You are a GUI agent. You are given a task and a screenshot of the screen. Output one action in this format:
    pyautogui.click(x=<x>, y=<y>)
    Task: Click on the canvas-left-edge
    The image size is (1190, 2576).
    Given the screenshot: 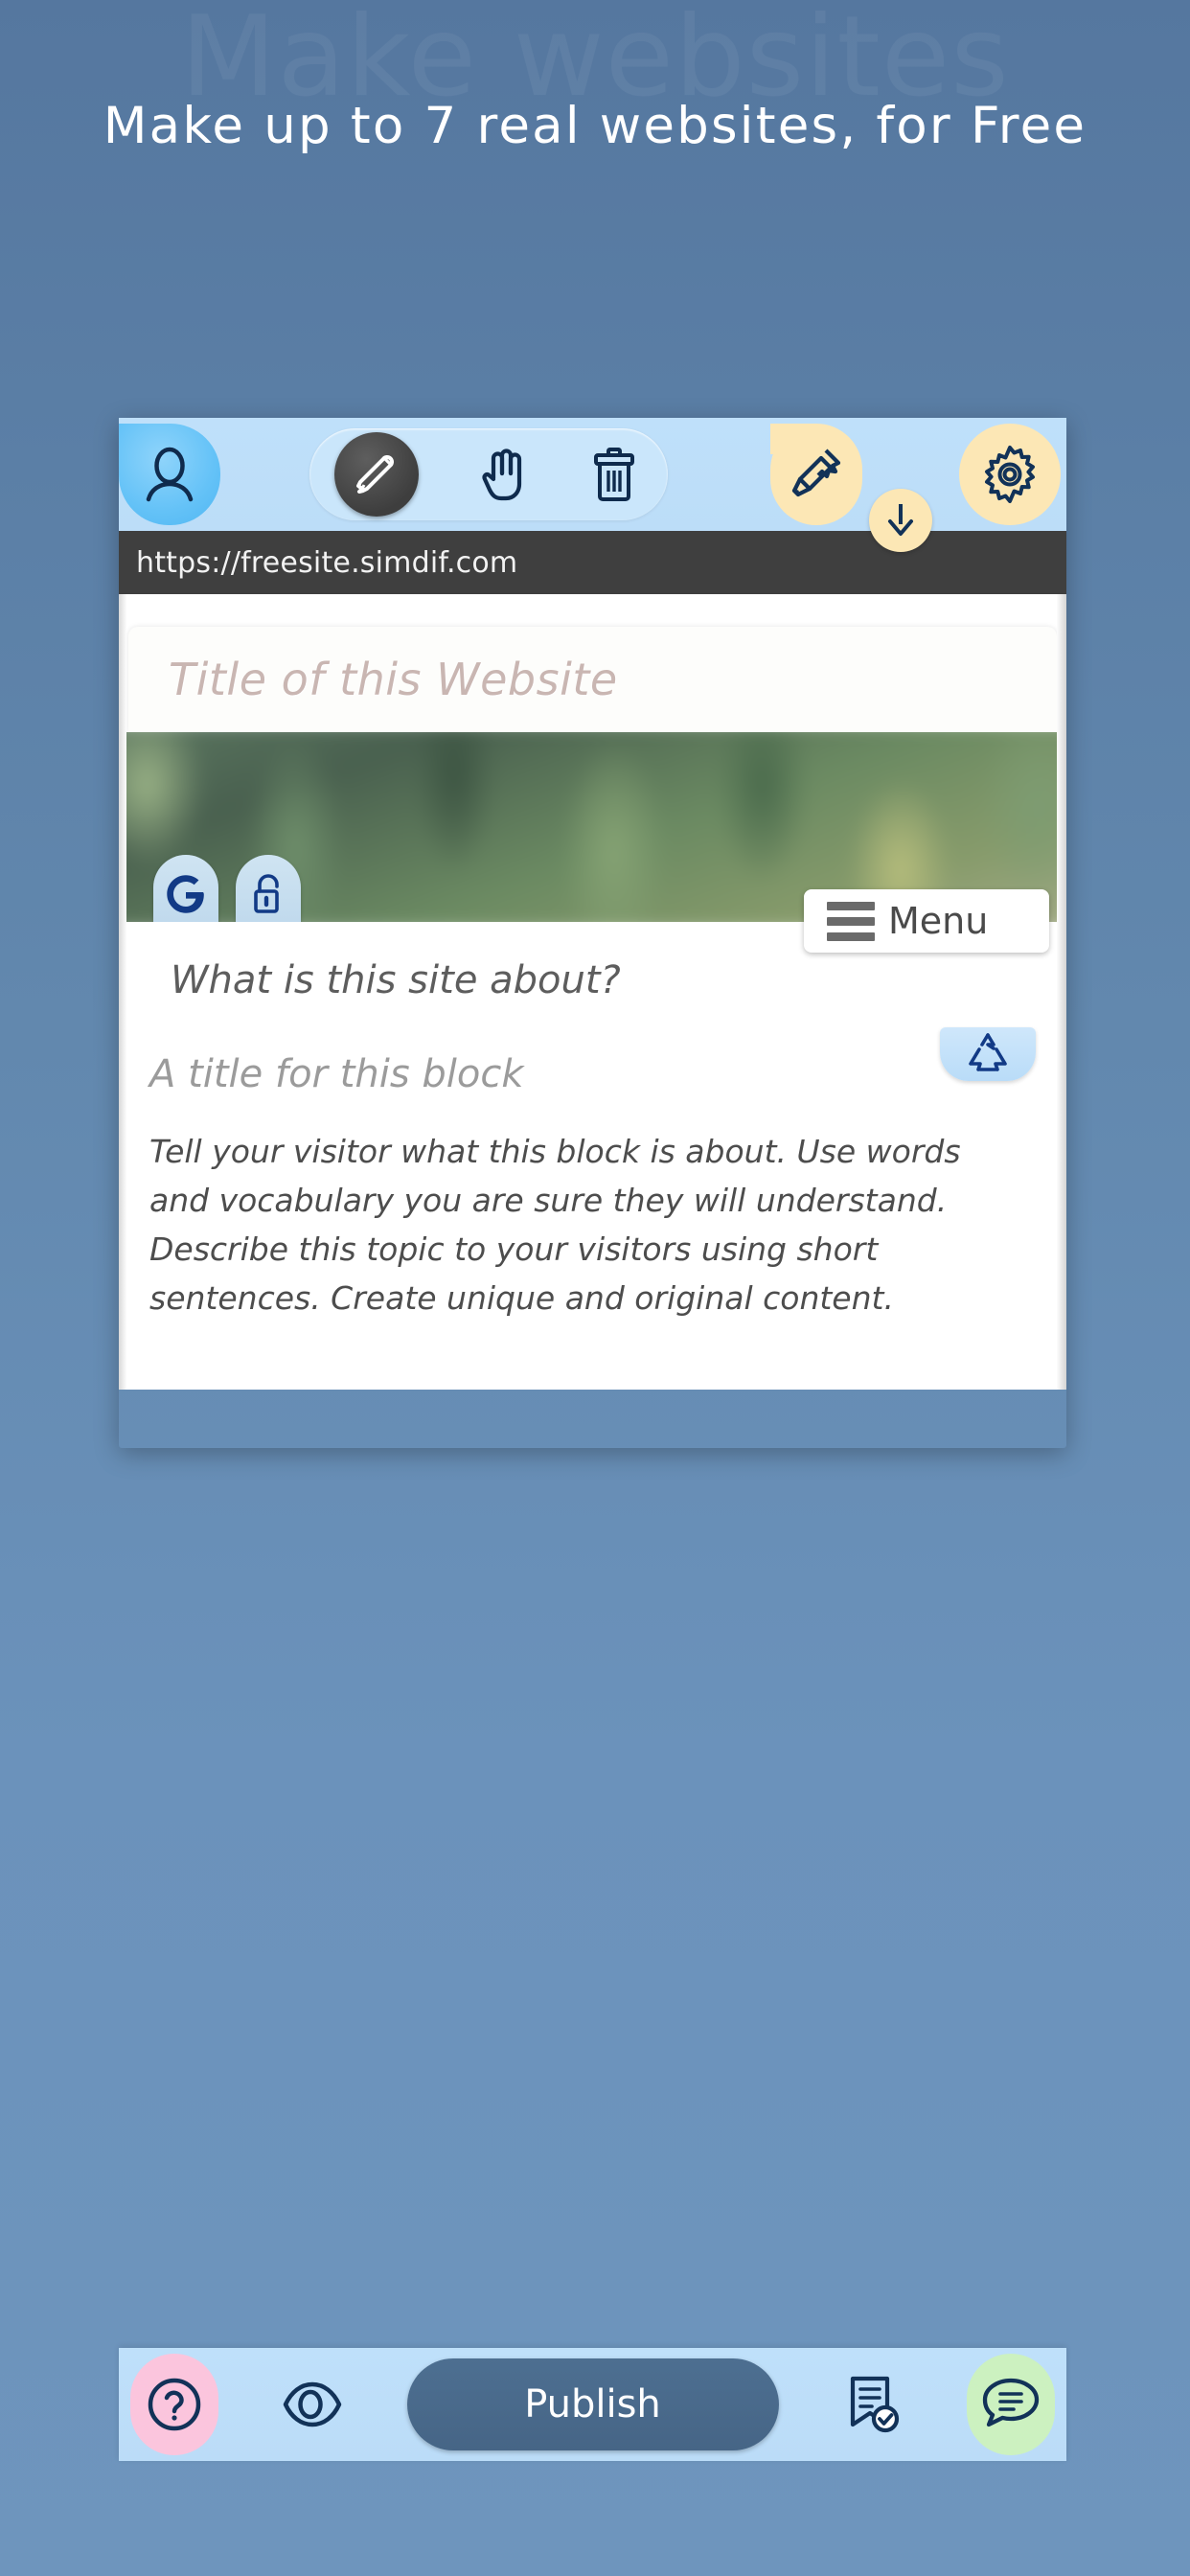 What is the action you would take?
    pyautogui.click(x=123, y=992)
    